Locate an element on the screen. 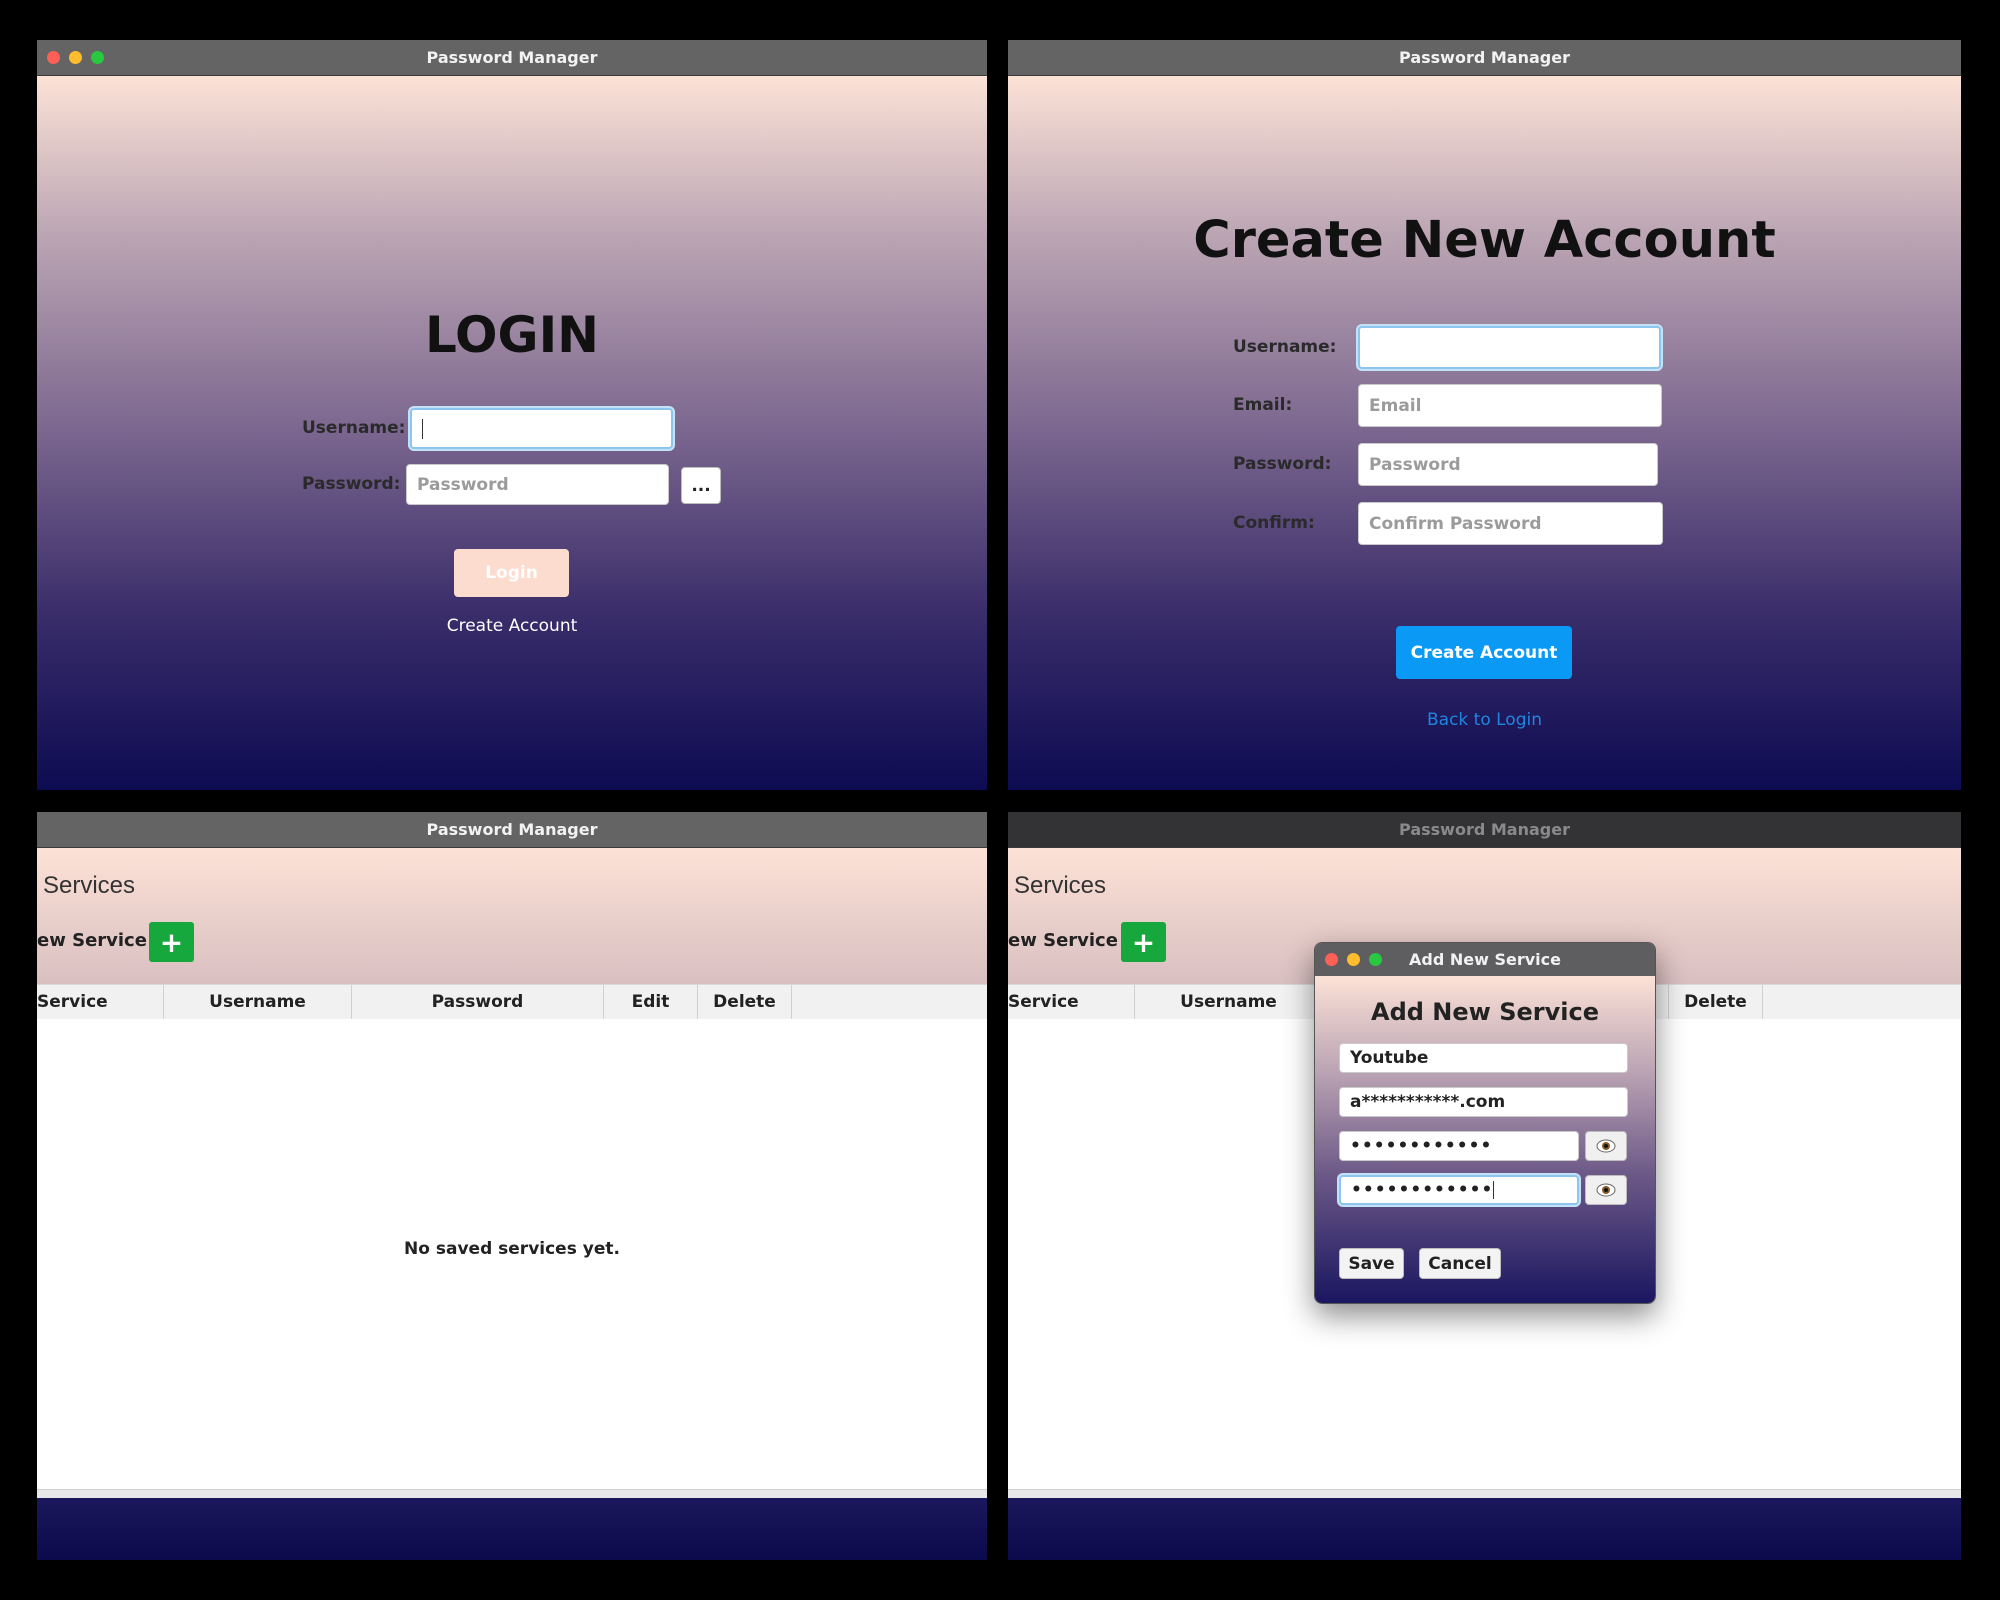 This screenshot has height=1600, width=2000. empty-state-message: No saved services yet. is located at coordinates (512, 1249).